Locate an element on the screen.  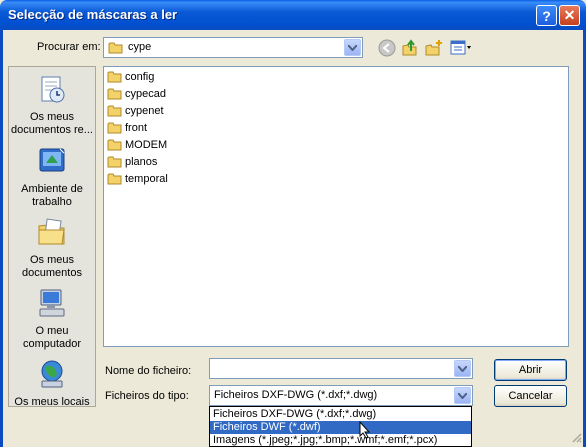
folder-name: planos is located at coordinates (141, 162).